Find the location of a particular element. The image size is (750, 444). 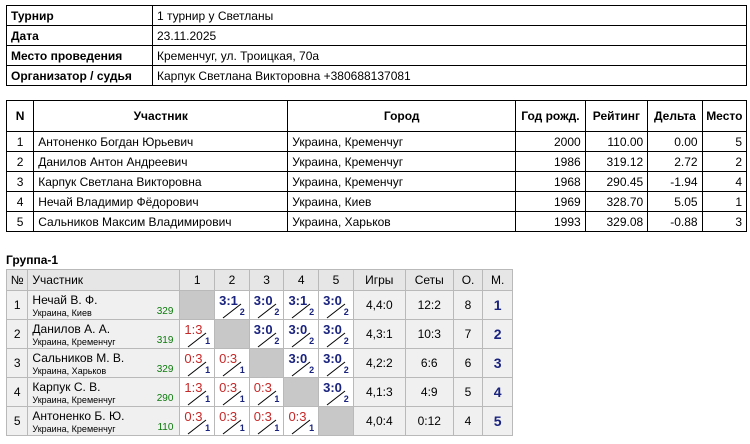

participant-number: 1 is located at coordinates (20, 141).